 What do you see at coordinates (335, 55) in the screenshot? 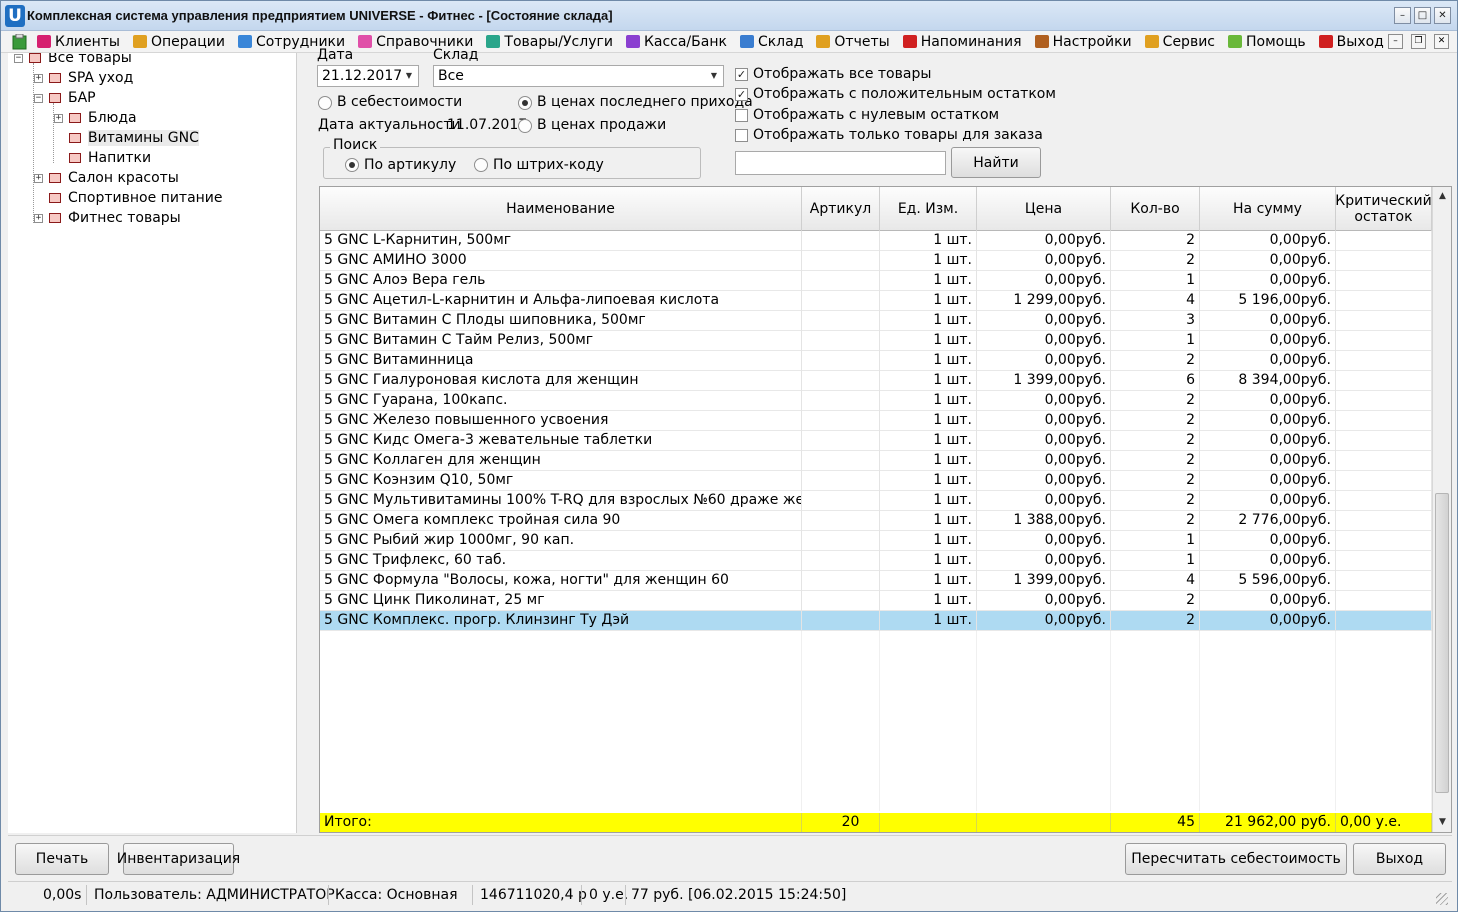
I see `date-label: Дата` at bounding box center [335, 55].